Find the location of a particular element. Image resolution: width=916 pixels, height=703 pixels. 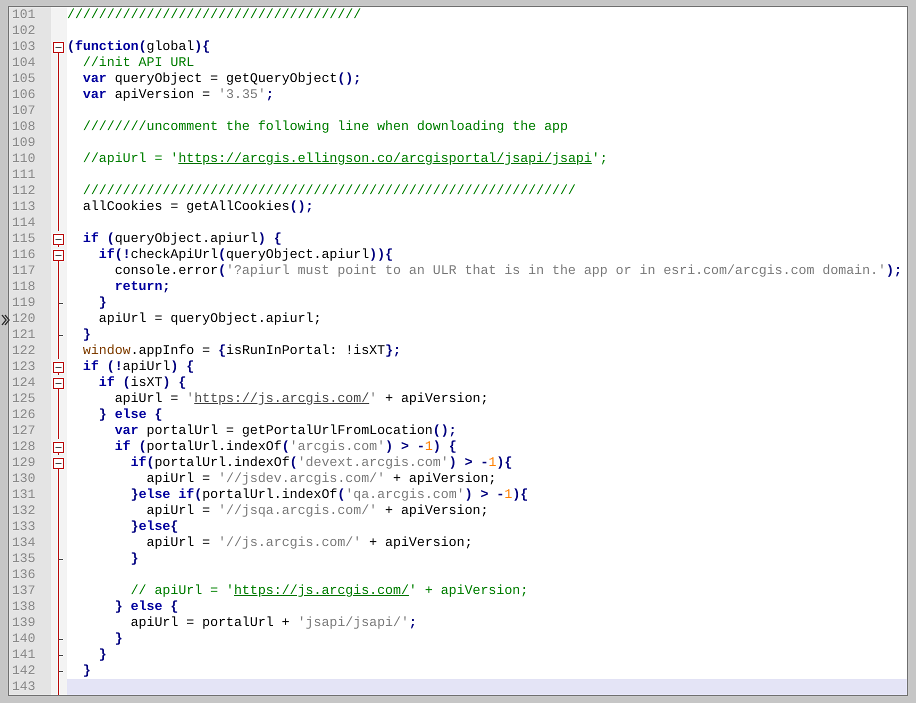

line-number: 122 is located at coordinates (23, 351).